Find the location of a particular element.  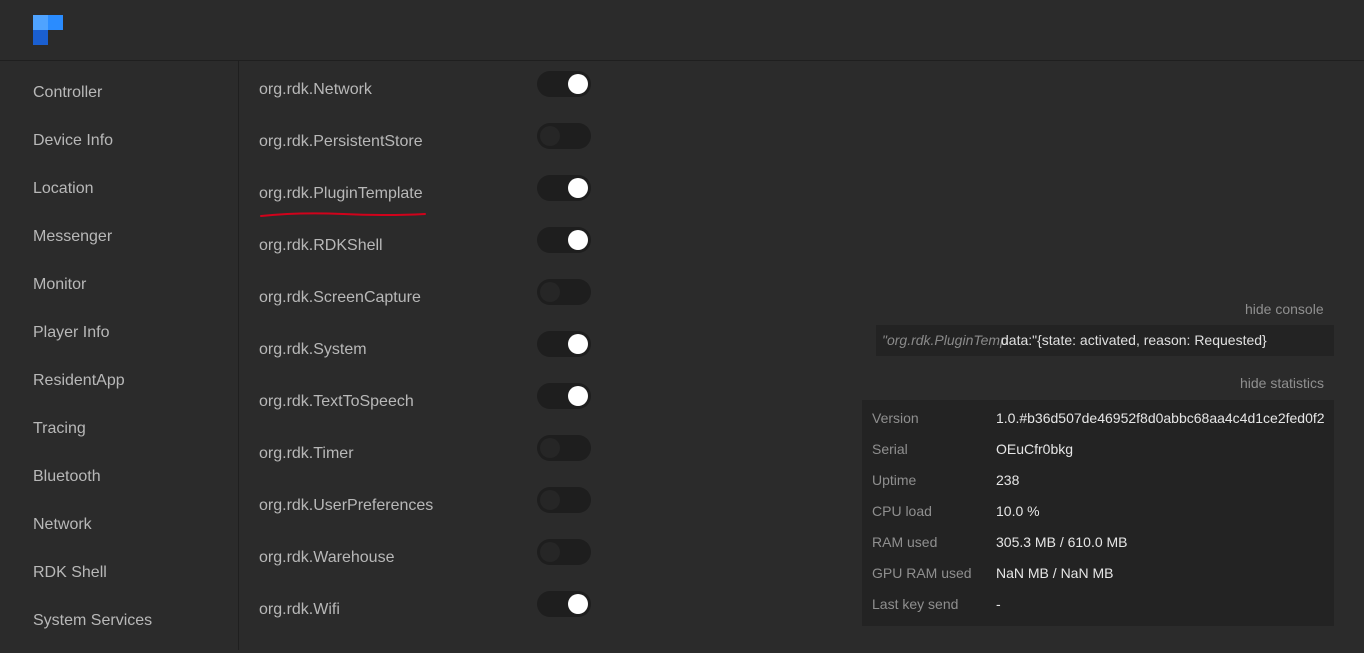

red-annotation-underline is located at coordinates (343, 214).